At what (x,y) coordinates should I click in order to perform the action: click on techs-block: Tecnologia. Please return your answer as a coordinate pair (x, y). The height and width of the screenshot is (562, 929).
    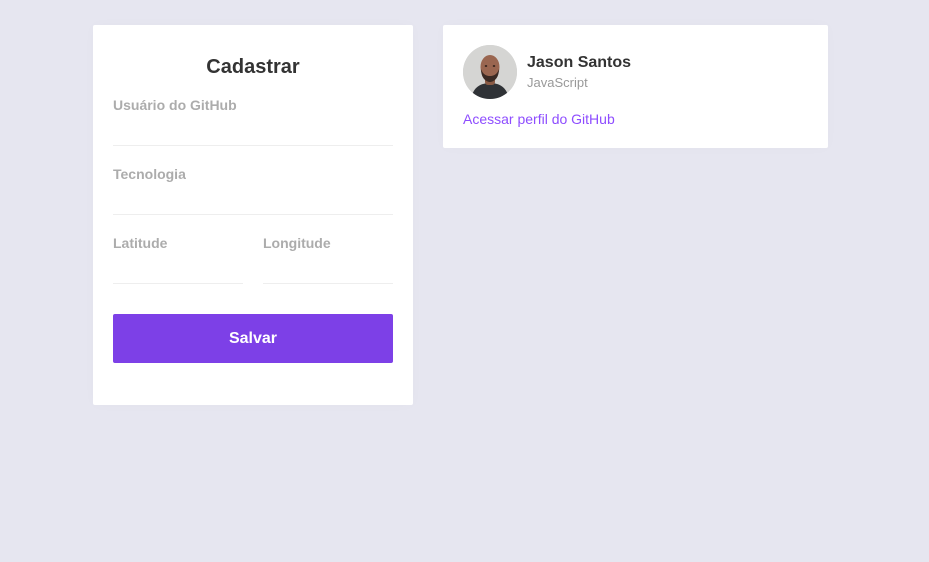
    Looking at the image, I should click on (253, 190).